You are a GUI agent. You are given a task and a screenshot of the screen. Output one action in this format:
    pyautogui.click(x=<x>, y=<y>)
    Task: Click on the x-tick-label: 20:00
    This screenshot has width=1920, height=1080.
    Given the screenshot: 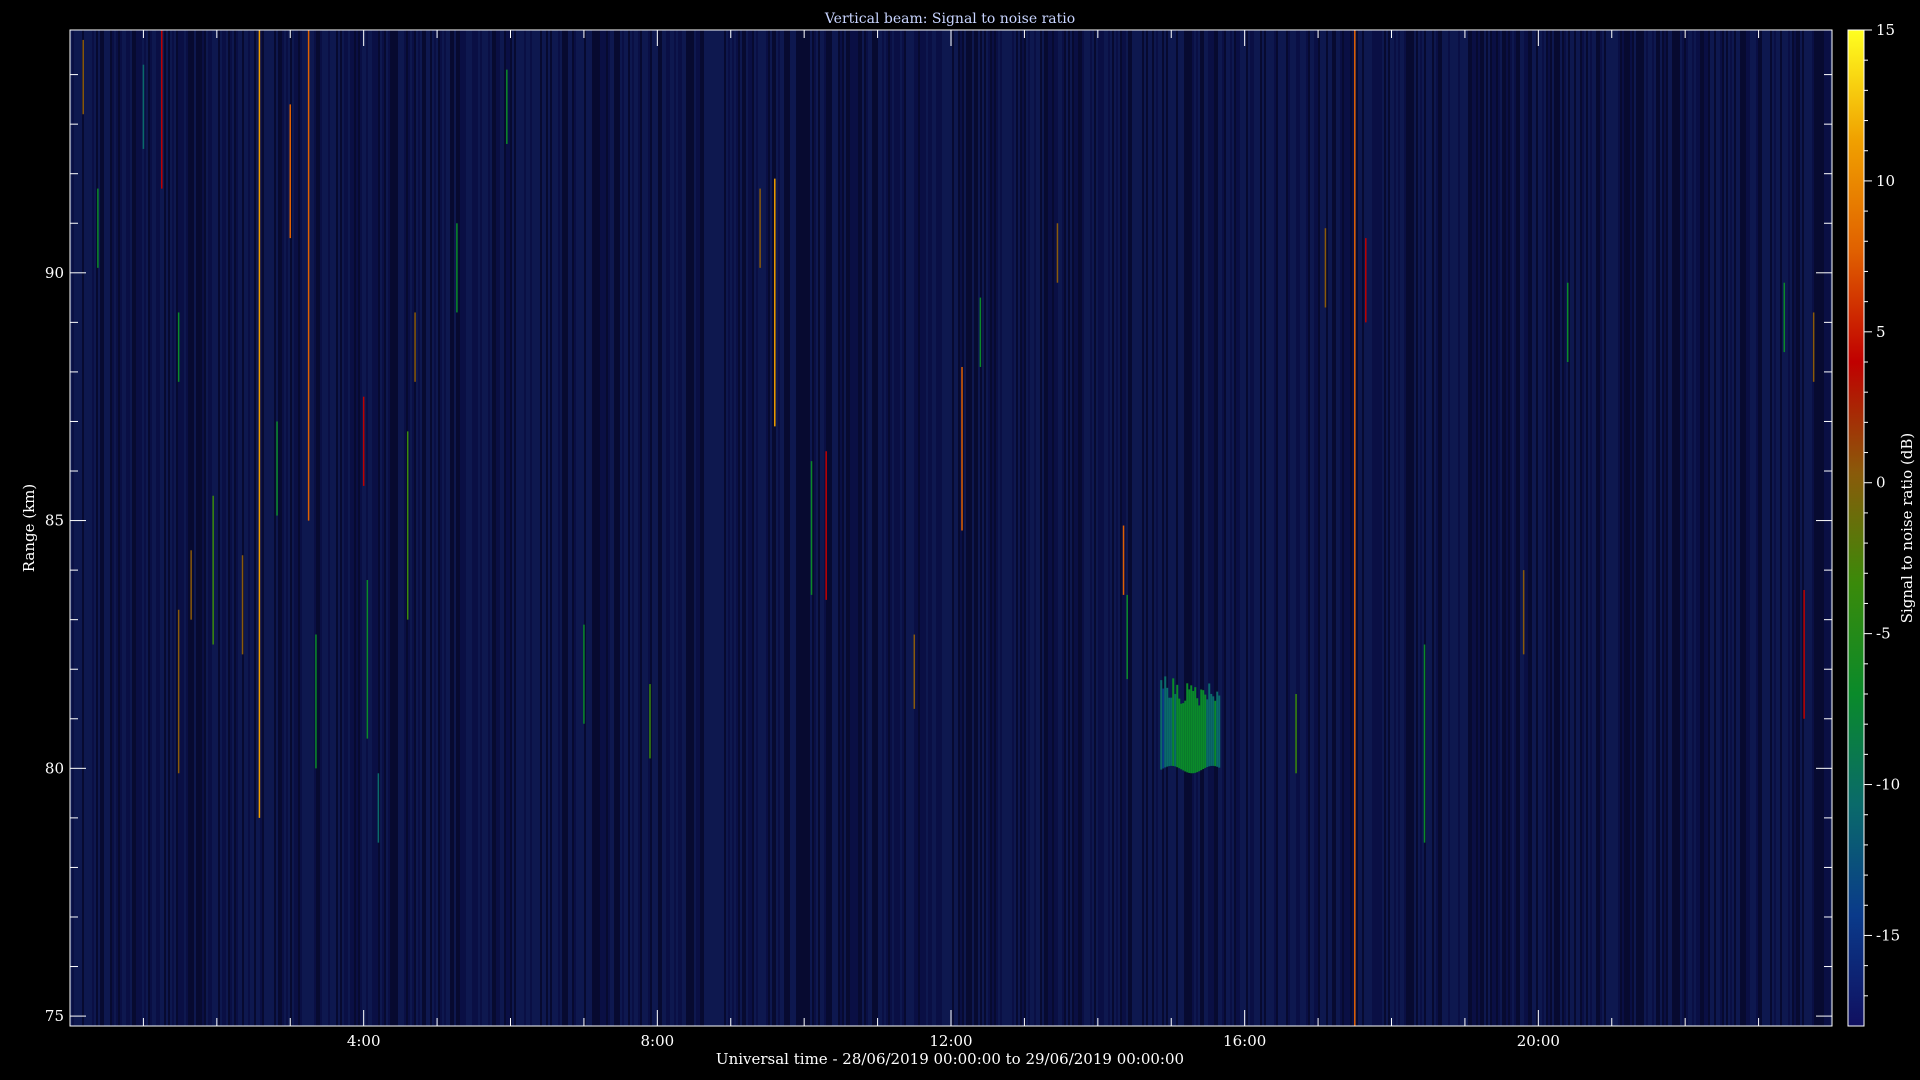 What is the action you would take?
    pyautogui.click(x=1538, y=1041)
    